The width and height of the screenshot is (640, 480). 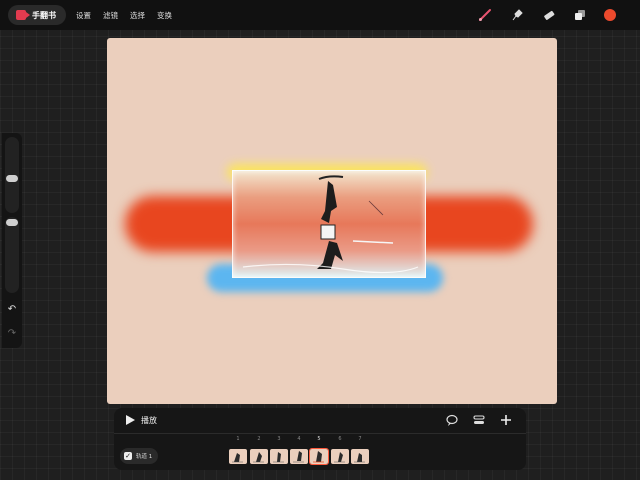 I want to click on frame-number: 3, so click(x=279, y=439).